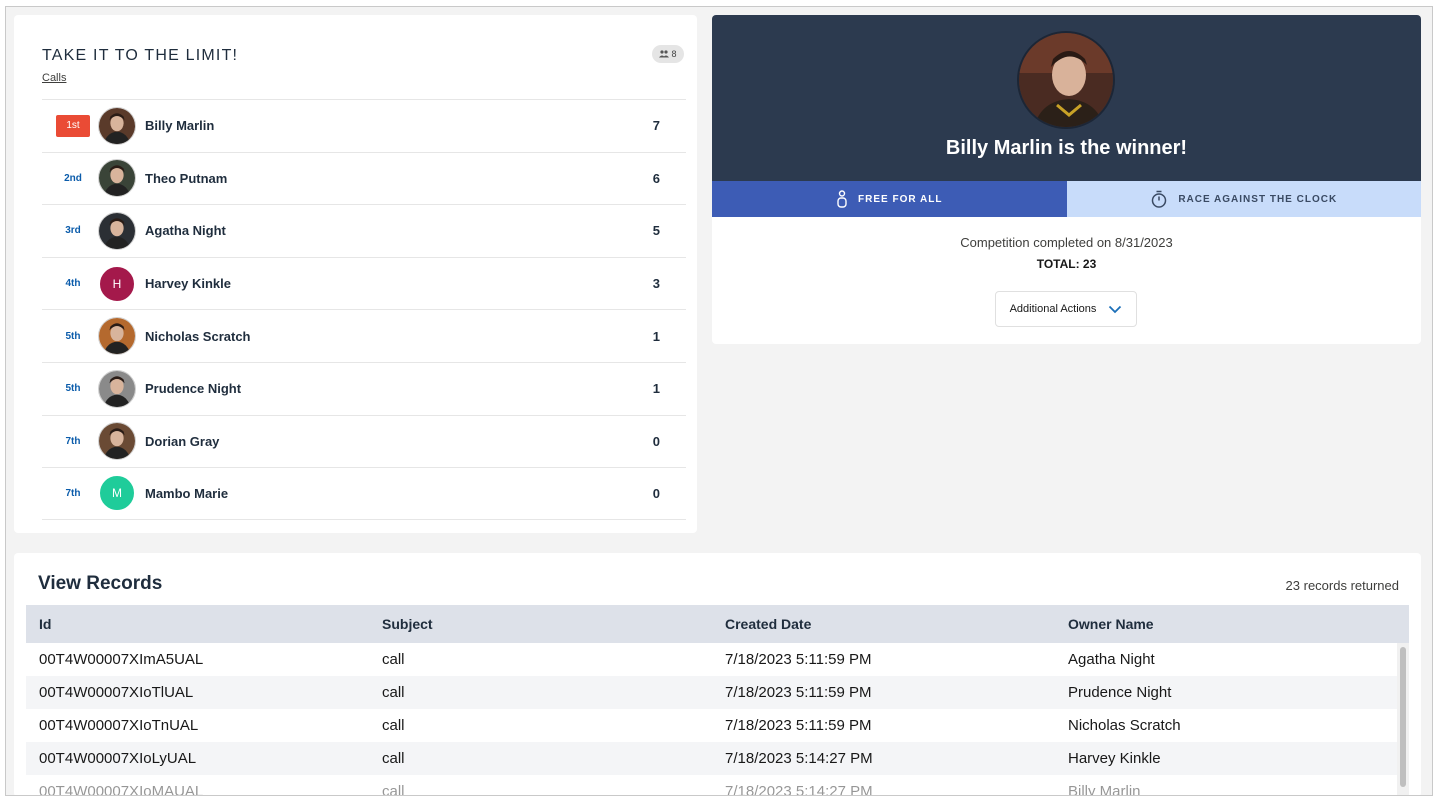  What do you see at coordinates (193, 389) in the screenshot?
I see `participant-name: Prudence Night` at bounding box center [193, 389].